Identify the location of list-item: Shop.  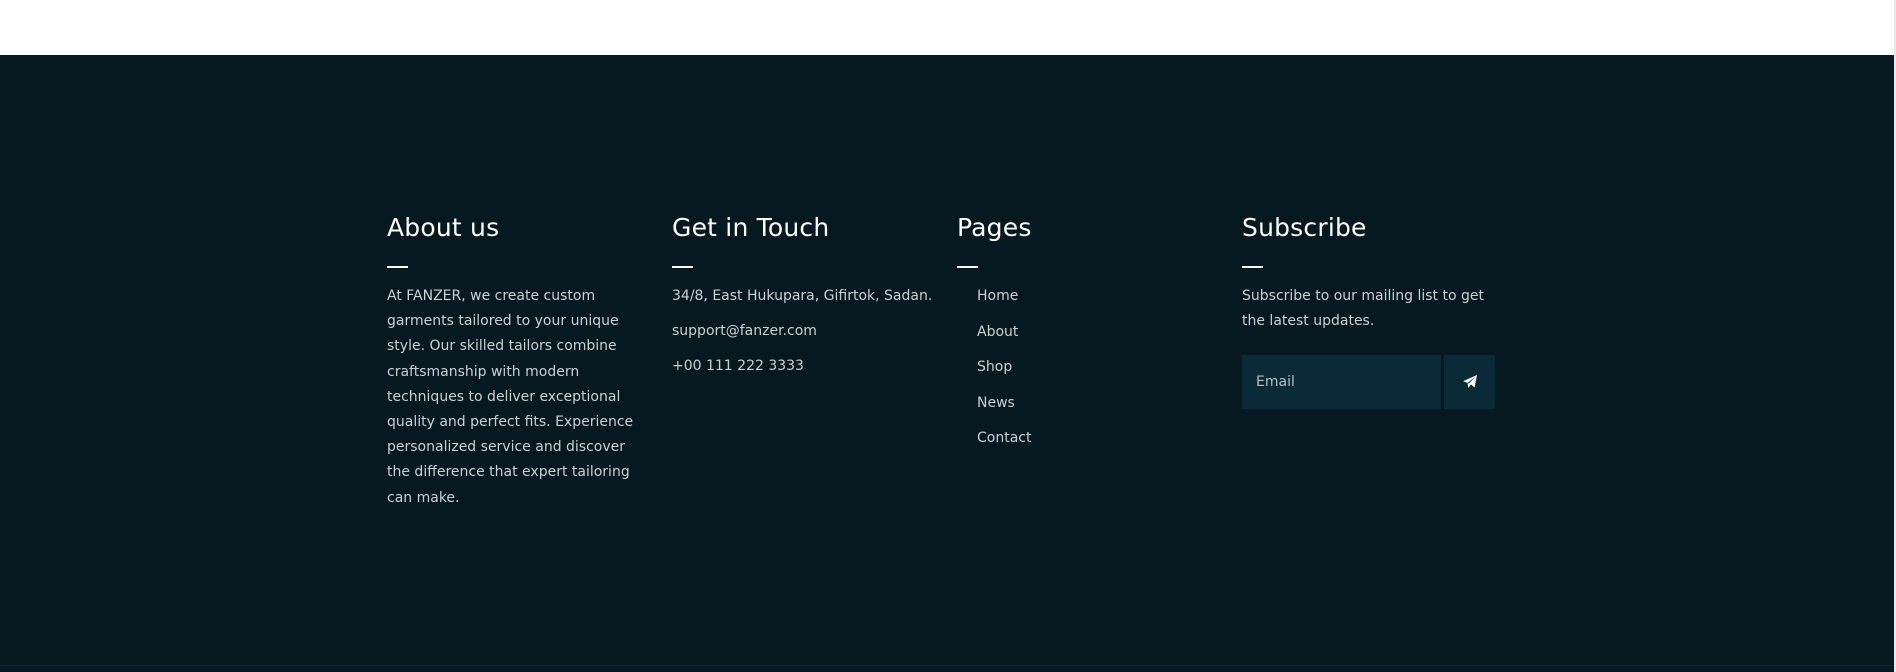
(1087, 367).